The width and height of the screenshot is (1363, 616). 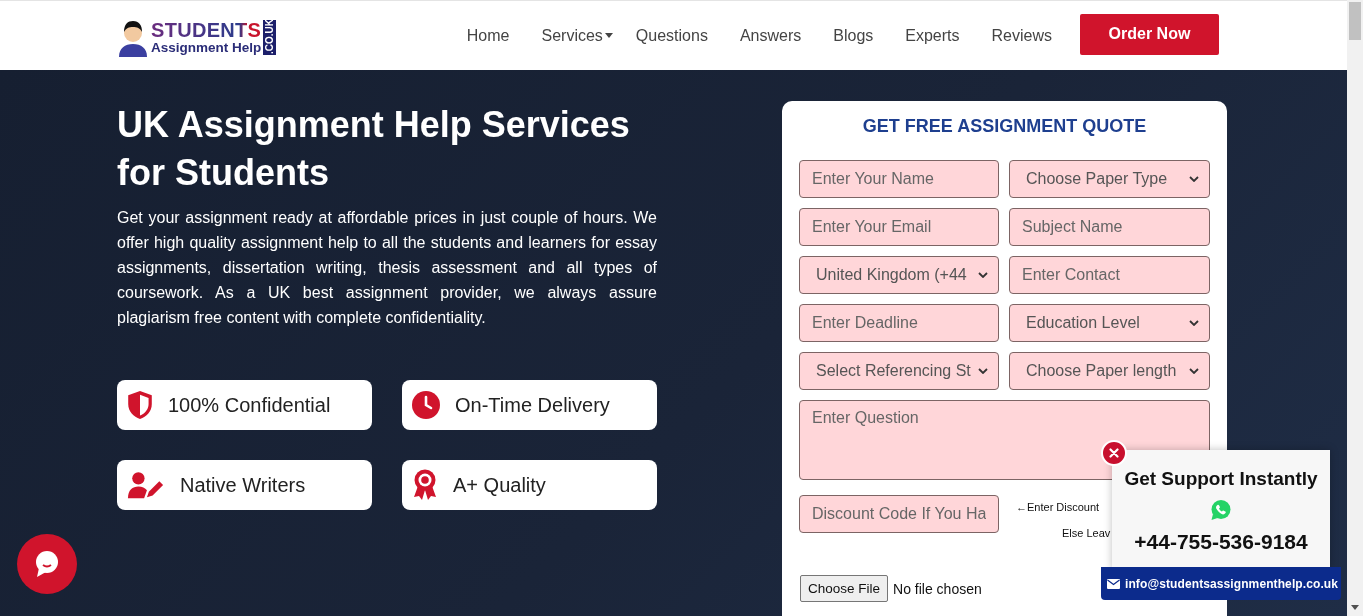 I want to click on avatar-icon, so click(x=133, y=37).